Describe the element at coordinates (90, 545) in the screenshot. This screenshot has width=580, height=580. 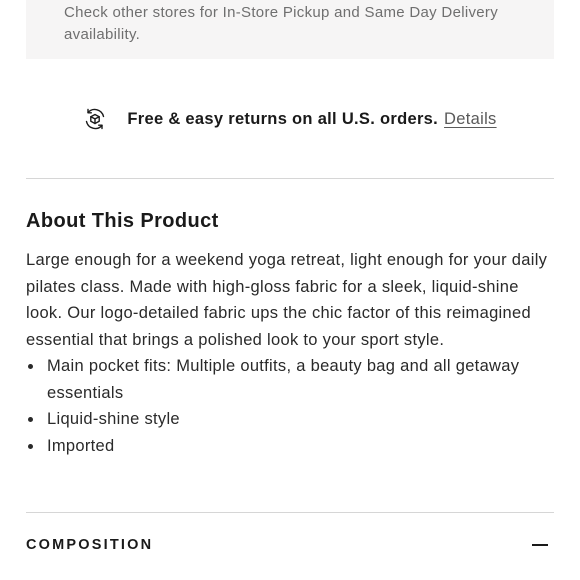
I see `composition-label: COMPOSITION` at that location.